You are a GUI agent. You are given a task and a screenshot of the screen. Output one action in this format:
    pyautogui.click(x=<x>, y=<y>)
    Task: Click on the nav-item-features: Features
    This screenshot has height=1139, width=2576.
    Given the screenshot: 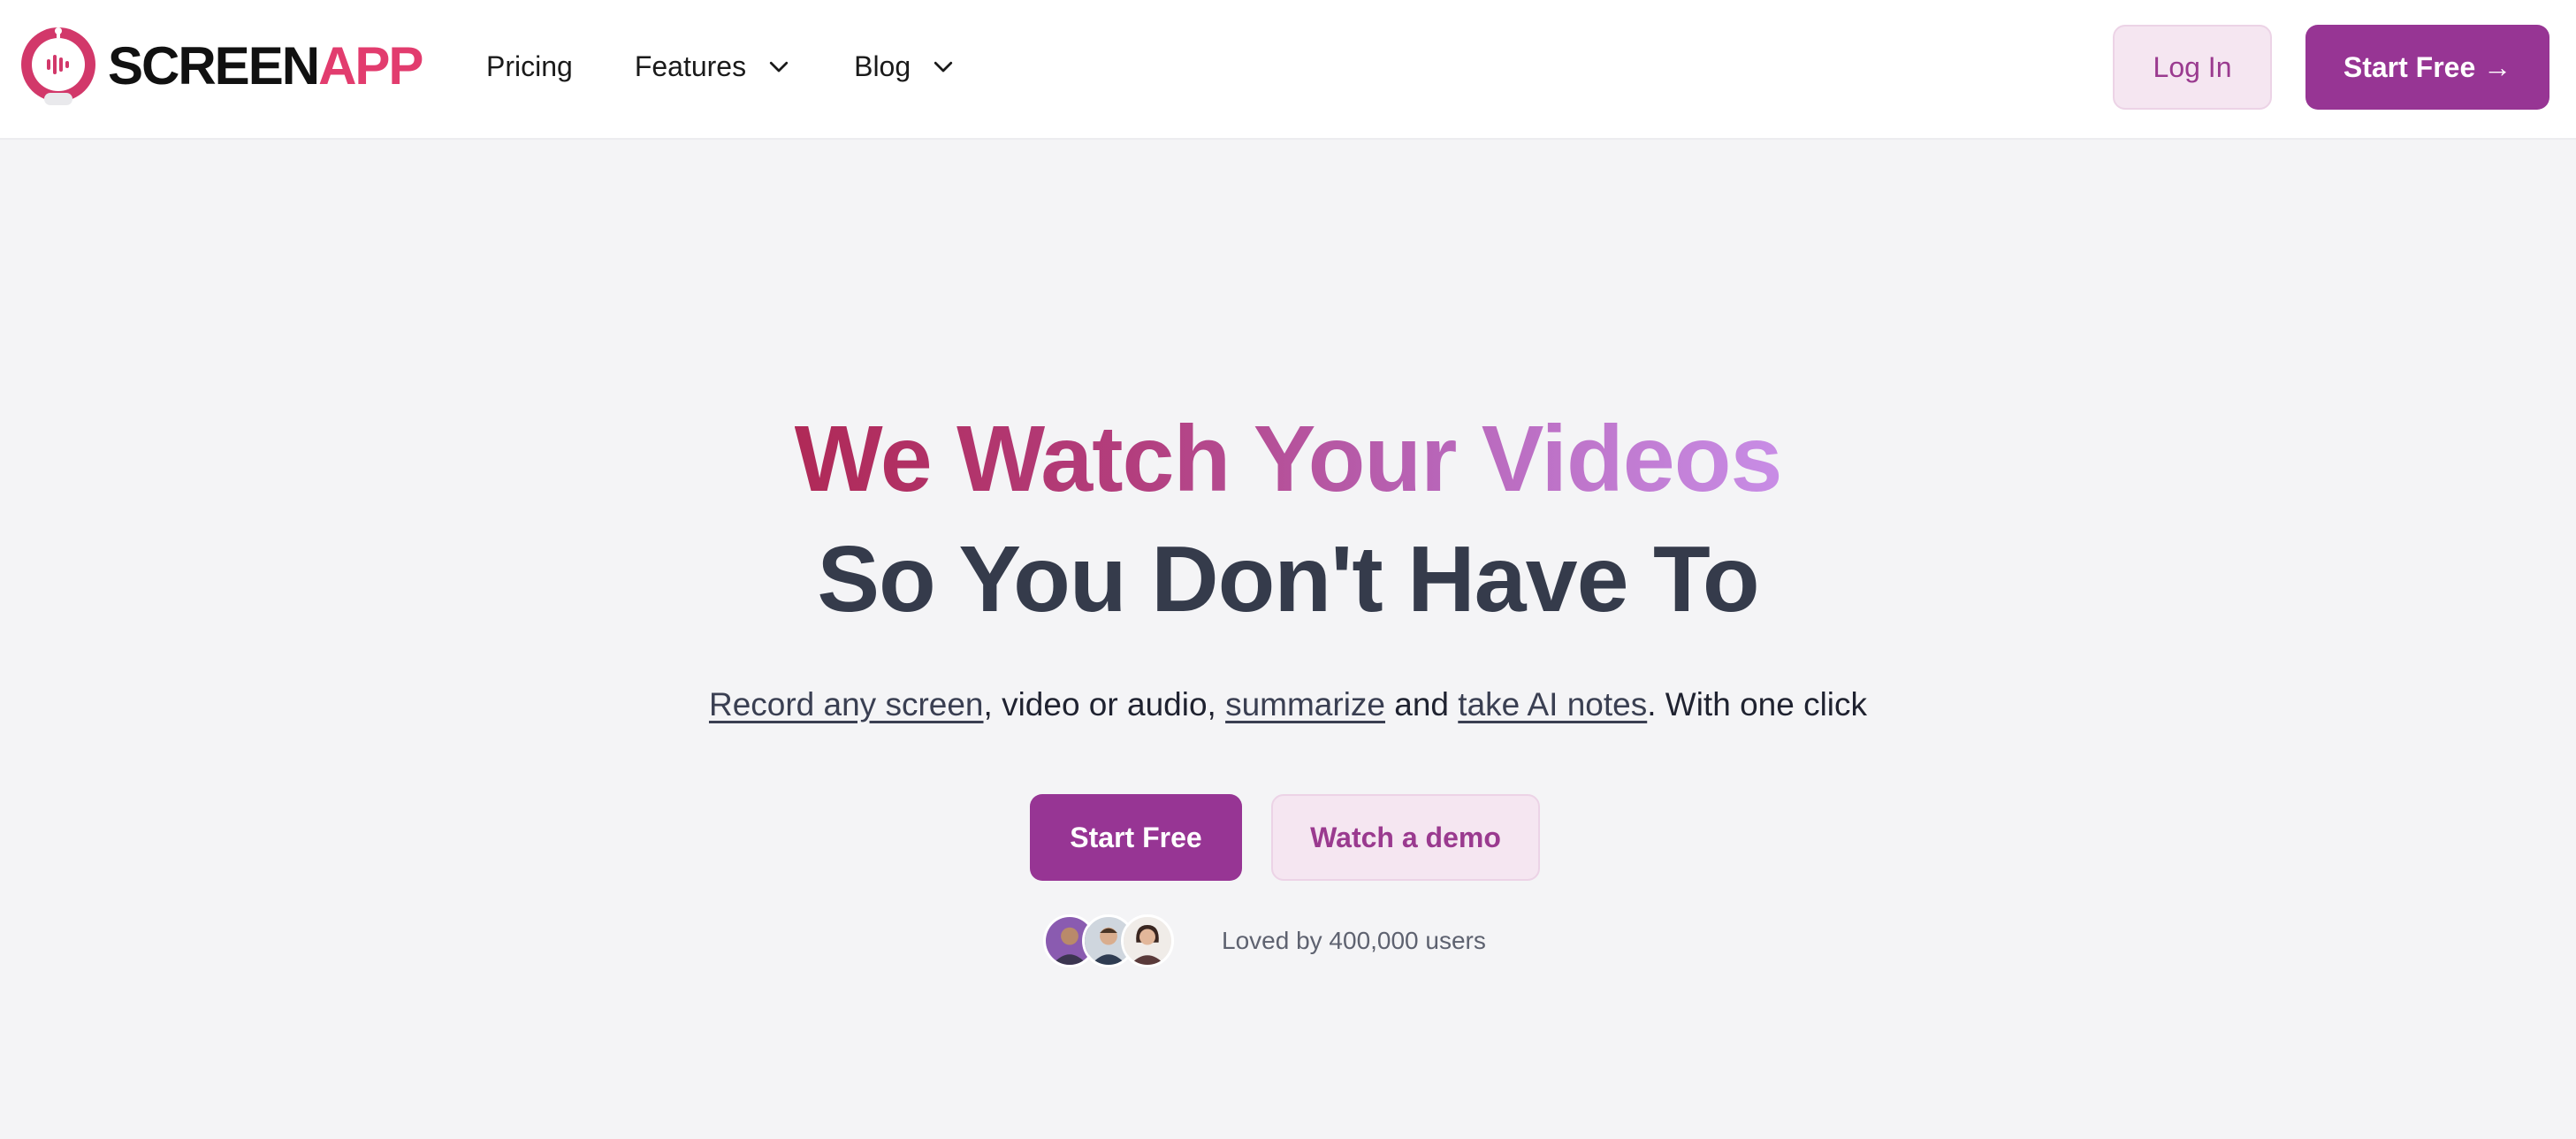 What is the action you would take?
    pyautogui.click(x=713, y=66)
    